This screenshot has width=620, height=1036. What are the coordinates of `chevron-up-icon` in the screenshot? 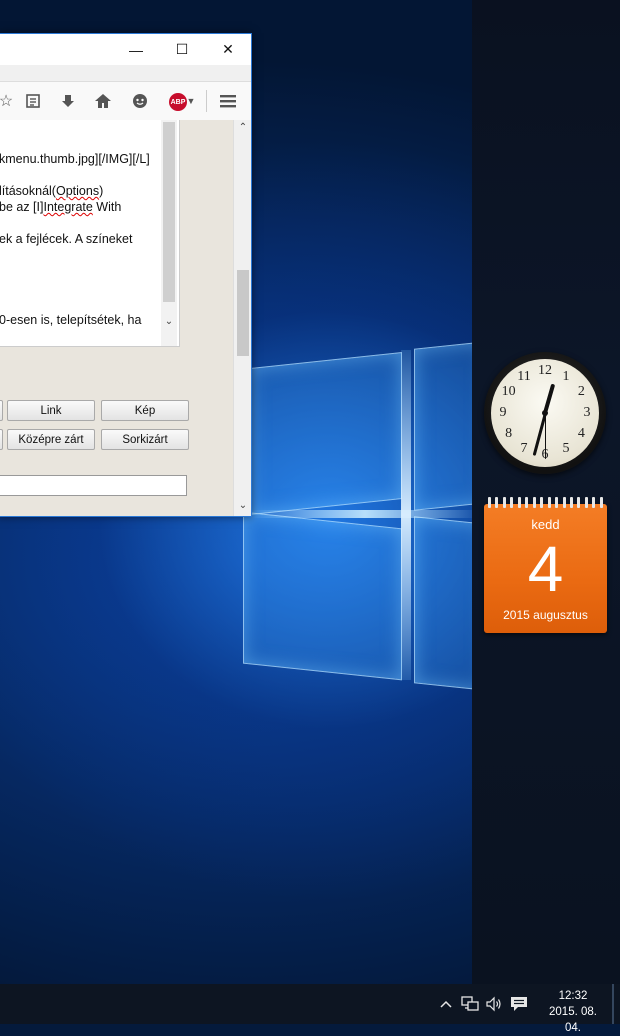 It's located at (446, 1004).